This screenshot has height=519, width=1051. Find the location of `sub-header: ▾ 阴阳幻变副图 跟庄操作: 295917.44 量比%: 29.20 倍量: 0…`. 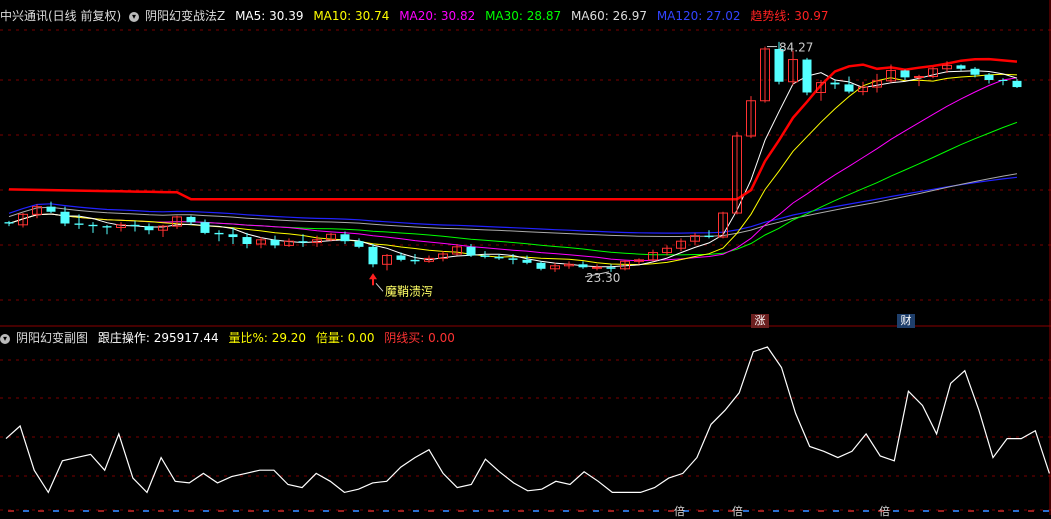

sub-header: ▾ 阴阳幻变副图 跟庄操作: 295917.44 量比%: 29.20 倍量: 0… is located at coordinates (230, 338).